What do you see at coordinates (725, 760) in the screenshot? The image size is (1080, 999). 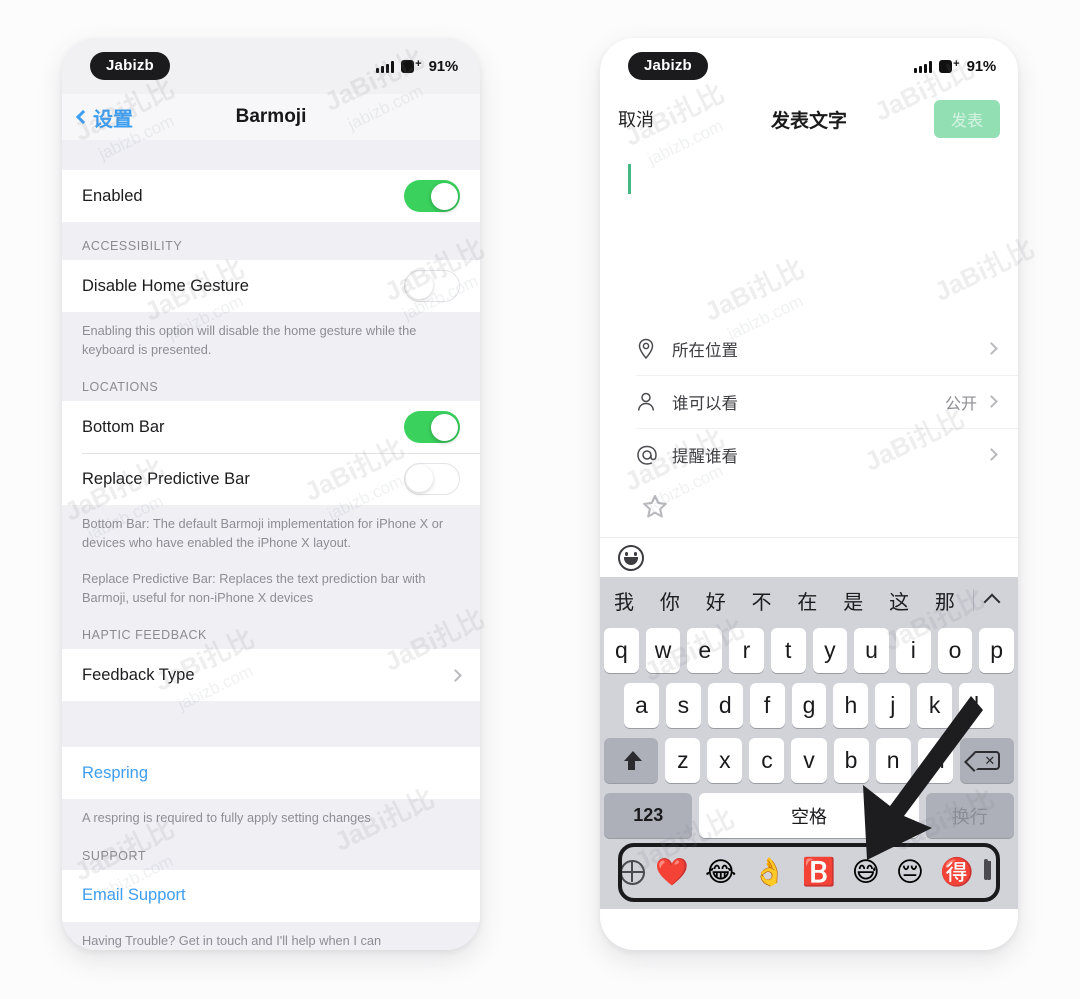 I see `key-x: x` at bounding box center [725, 760].